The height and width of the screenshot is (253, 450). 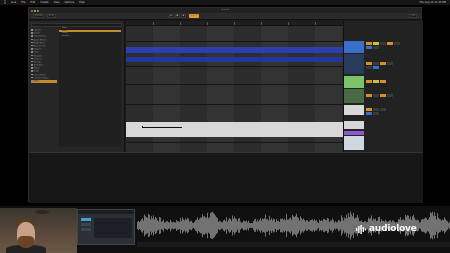 I want to click on menu-item-file: File, so click(x=23, y=2).